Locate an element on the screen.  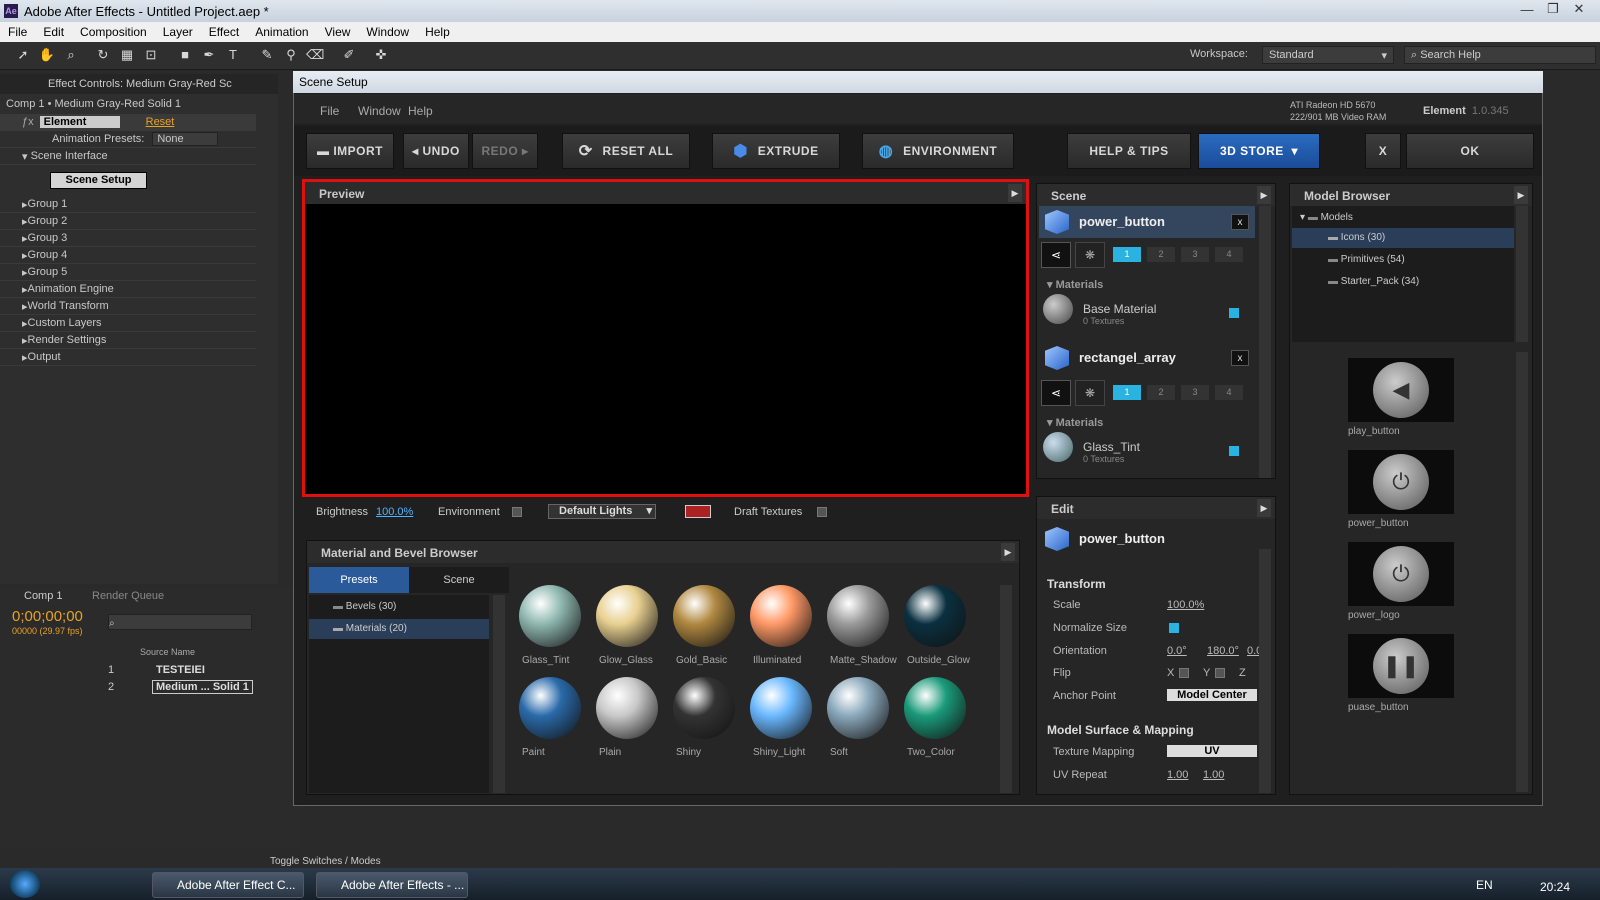
tree-item: ▸ World Transform is located at coordinates (128, 306).